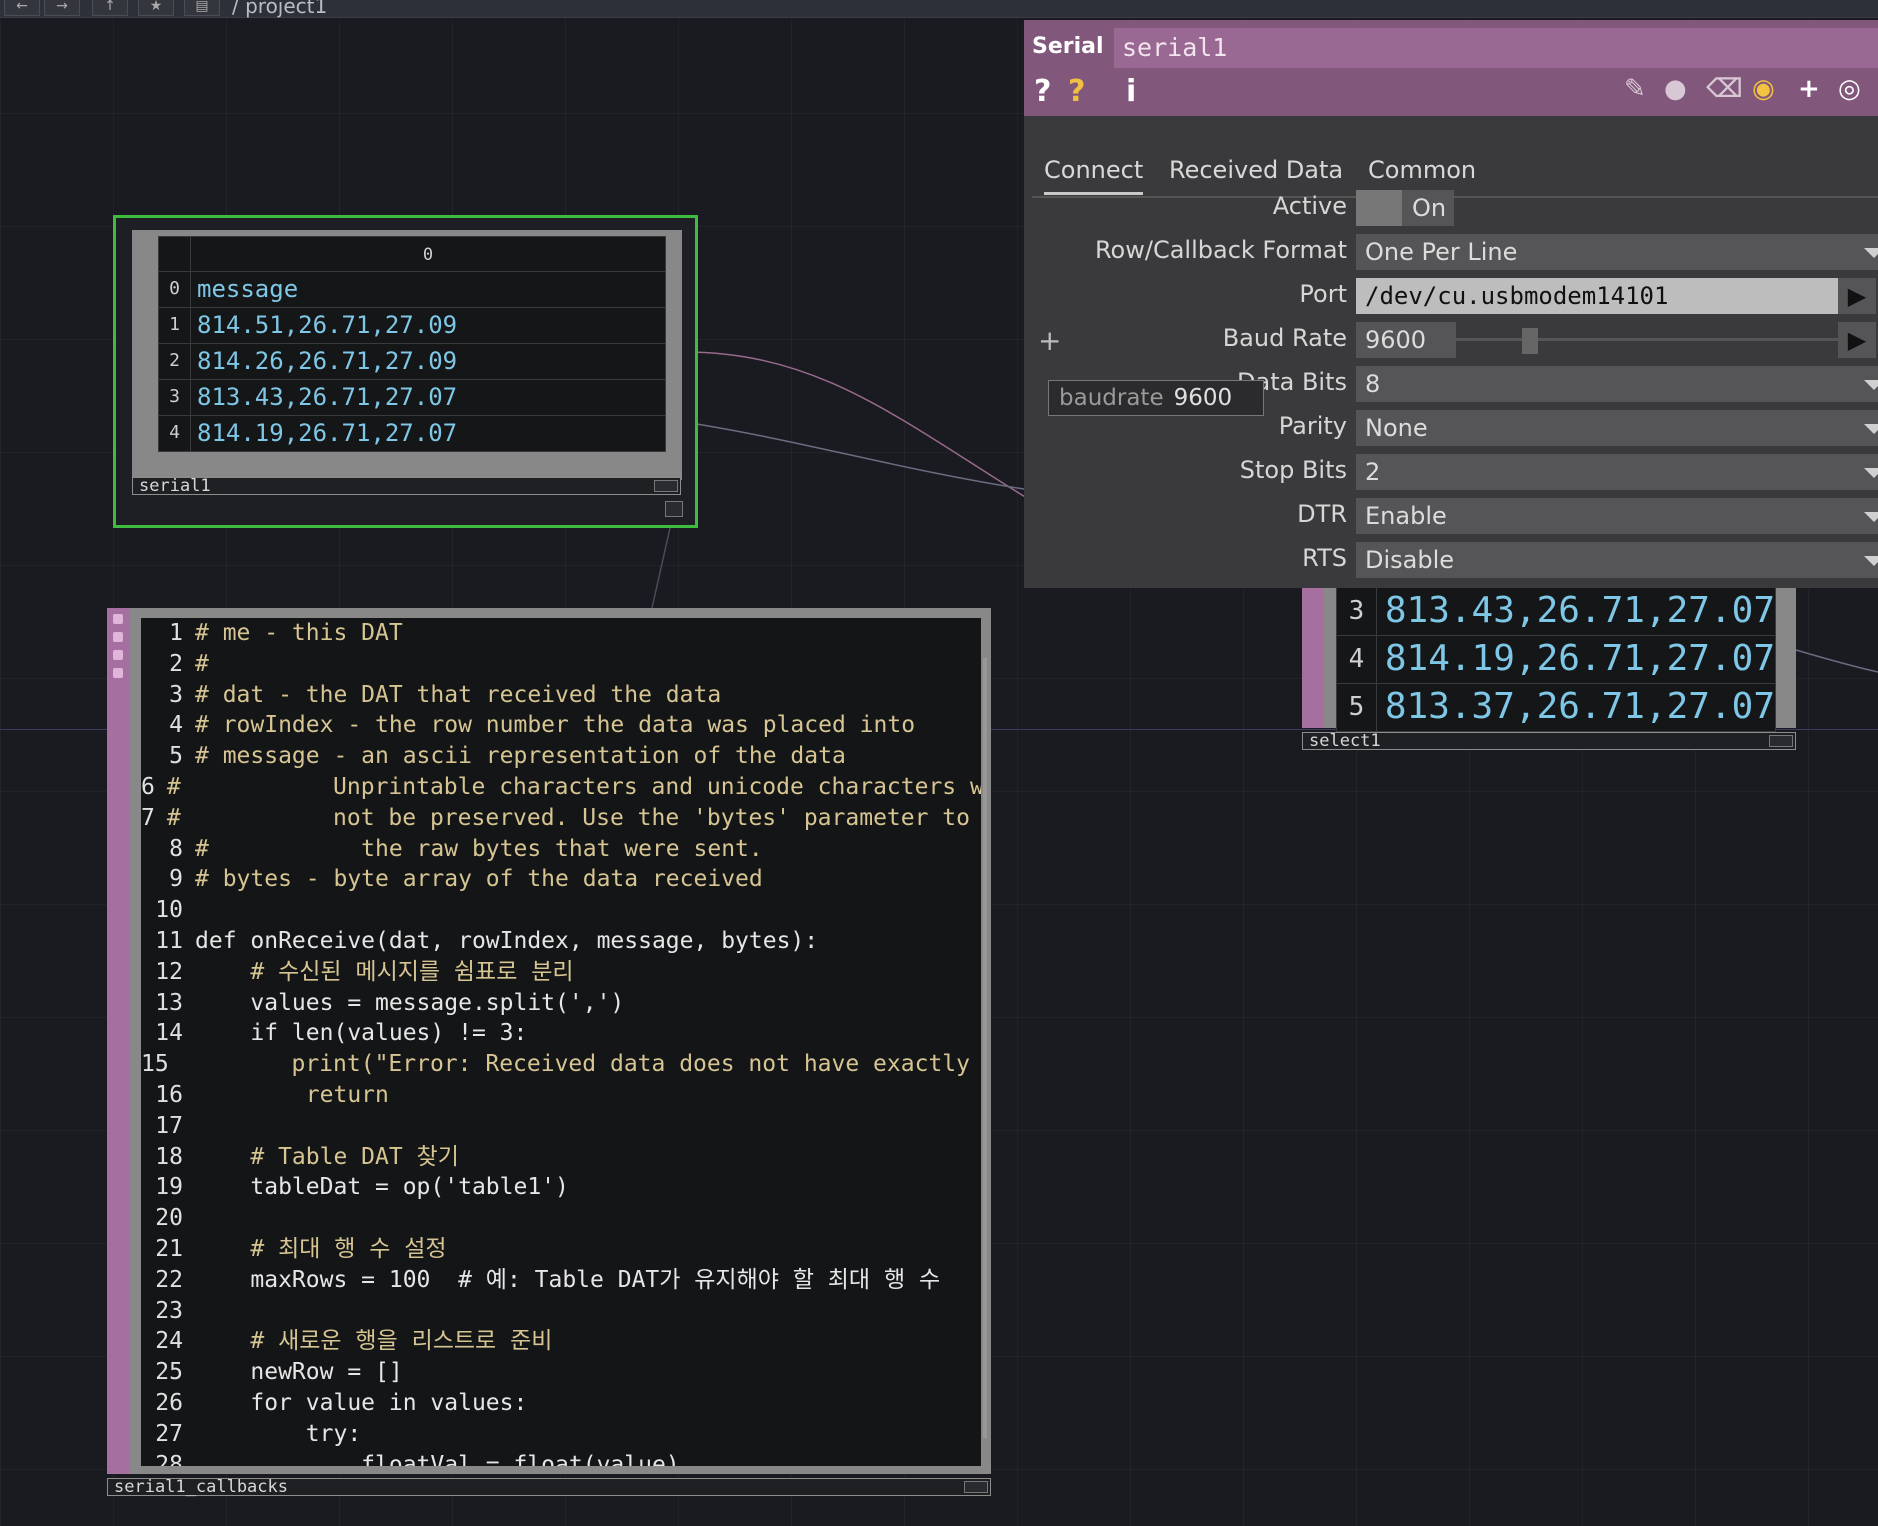 The height and width of the screenshot is (1526, 1878). What do you see at coordinates (1042, 91) in the screenshot?
I see `help-icon: ?` at bounding box center [1042, 91].